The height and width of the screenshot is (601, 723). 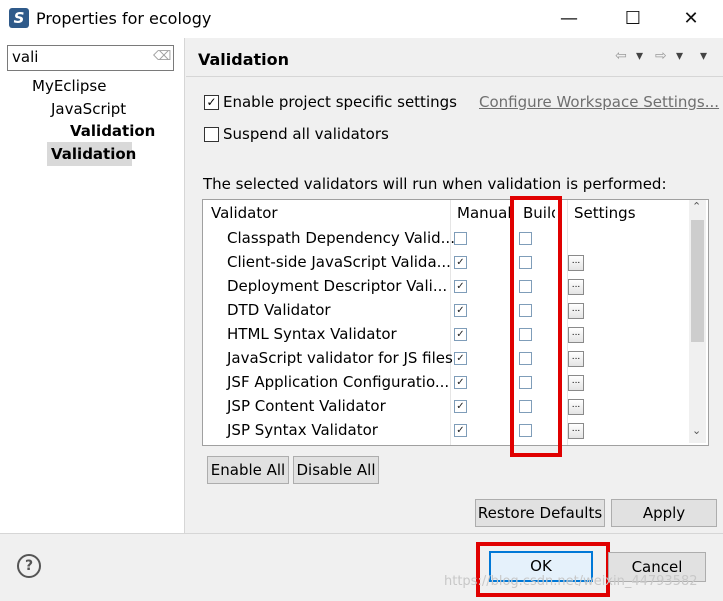 I want to click on build-column-highlight-box, so click(x=536, y=326).